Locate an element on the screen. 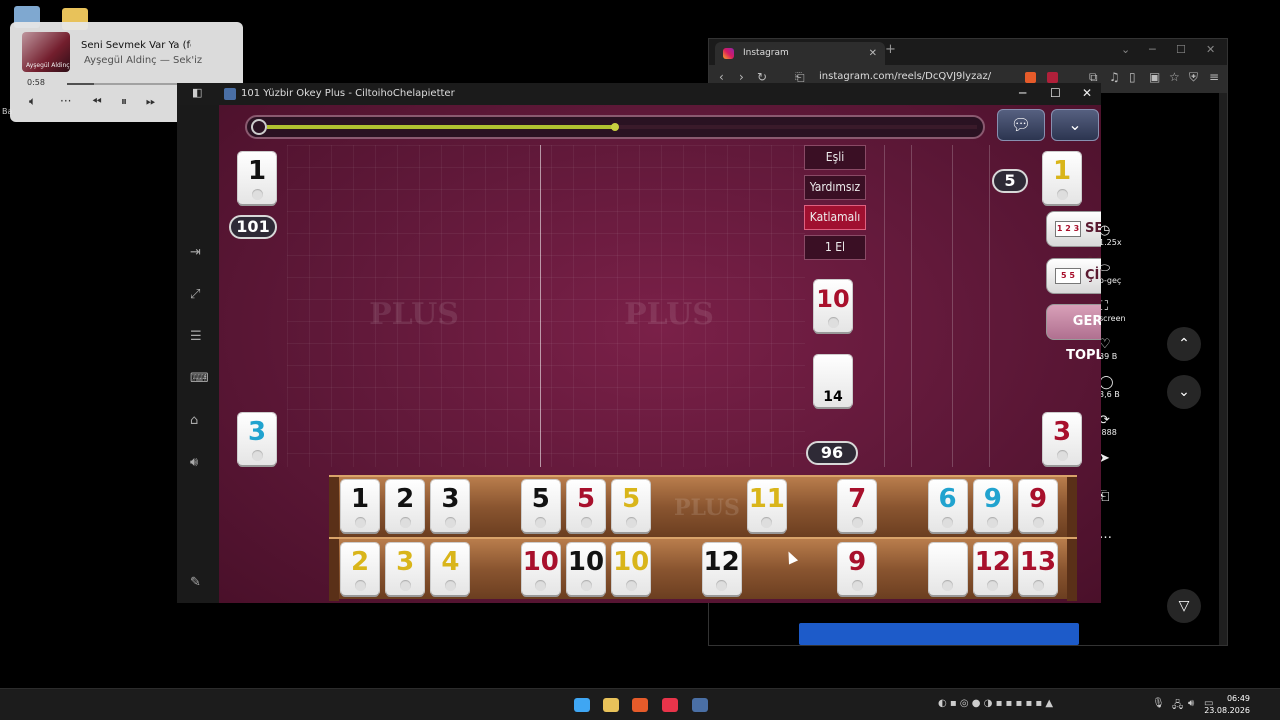  next-reel-button: ⌄ is located at coordinates (1184, 392).